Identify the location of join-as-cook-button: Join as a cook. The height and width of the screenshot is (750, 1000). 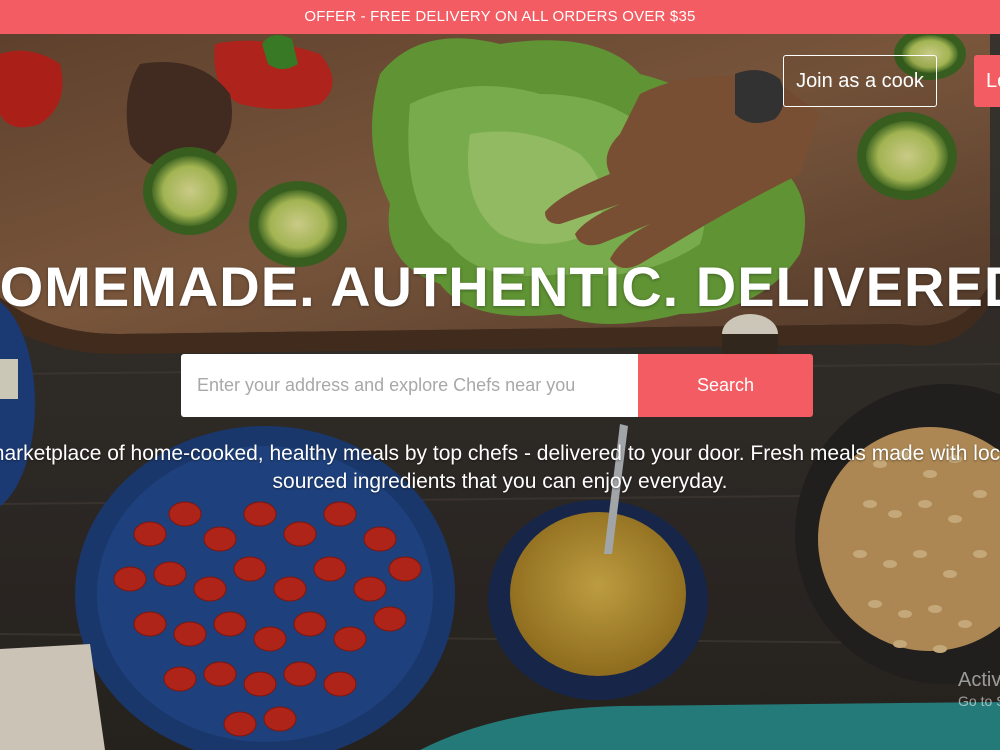
(860, 81).